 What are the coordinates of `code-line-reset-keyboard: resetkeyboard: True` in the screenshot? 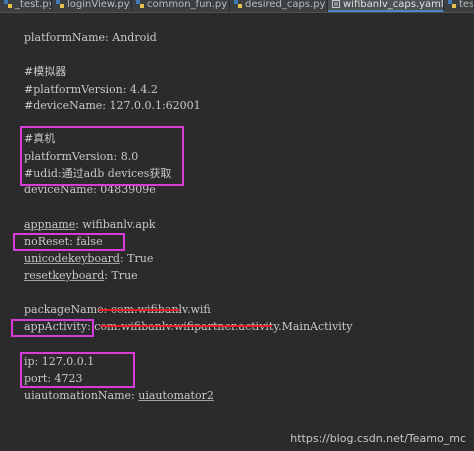 It's located at (81, 276).